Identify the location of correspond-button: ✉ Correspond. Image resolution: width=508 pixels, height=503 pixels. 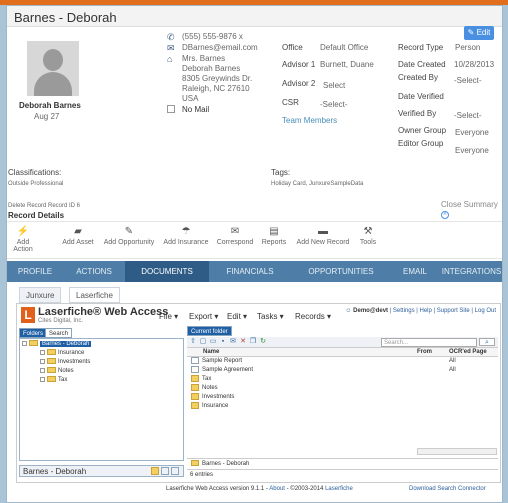
(235, 236).